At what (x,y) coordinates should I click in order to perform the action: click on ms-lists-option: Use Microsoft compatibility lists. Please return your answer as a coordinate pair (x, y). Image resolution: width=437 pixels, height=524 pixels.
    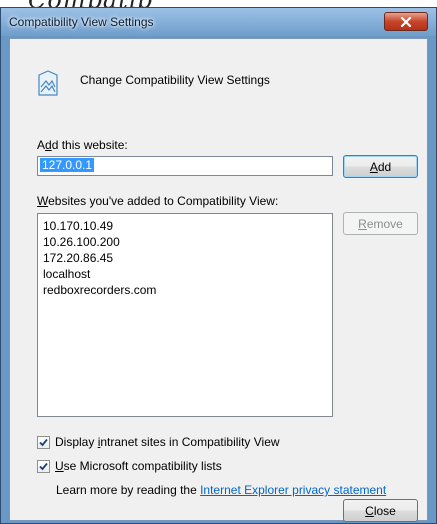
    Looking at the image, I should click on (129, 466).